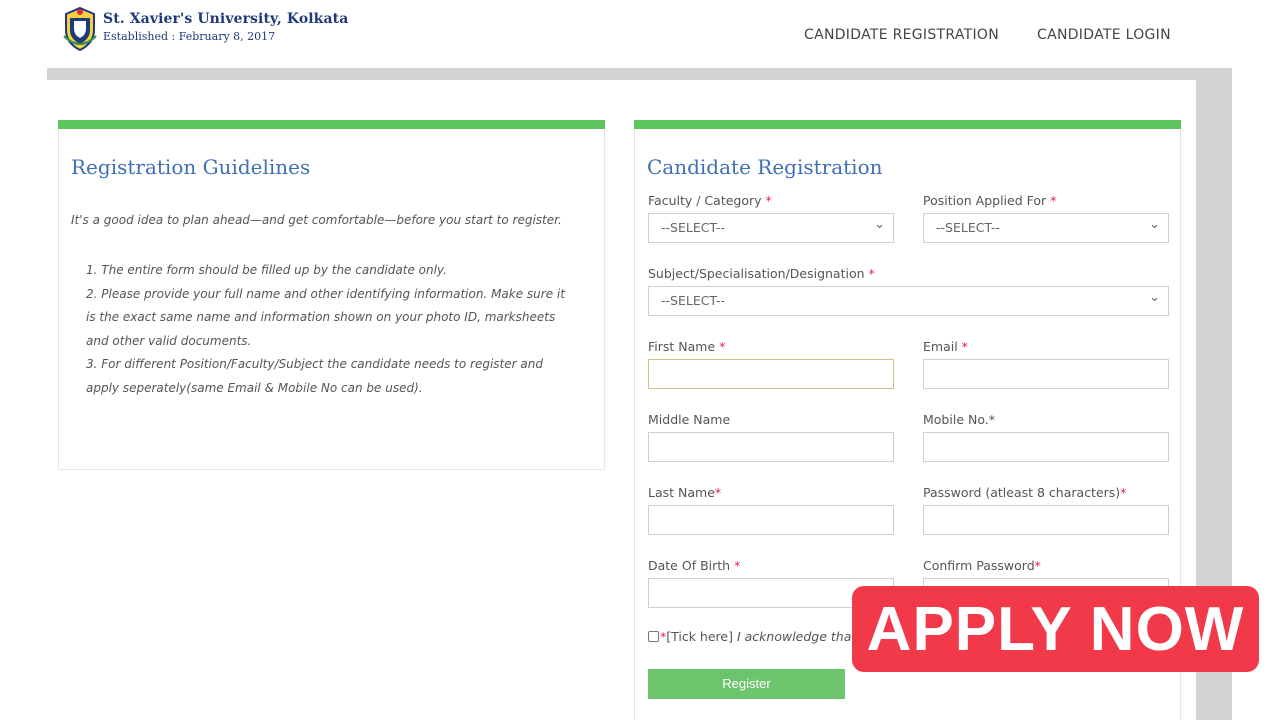 This screenshot has height=720, width=1280. What do you see at coordinates (908, 301) in the screenshot?
I see `subject-select: --SELECT--` at bounding box center [908, 301].